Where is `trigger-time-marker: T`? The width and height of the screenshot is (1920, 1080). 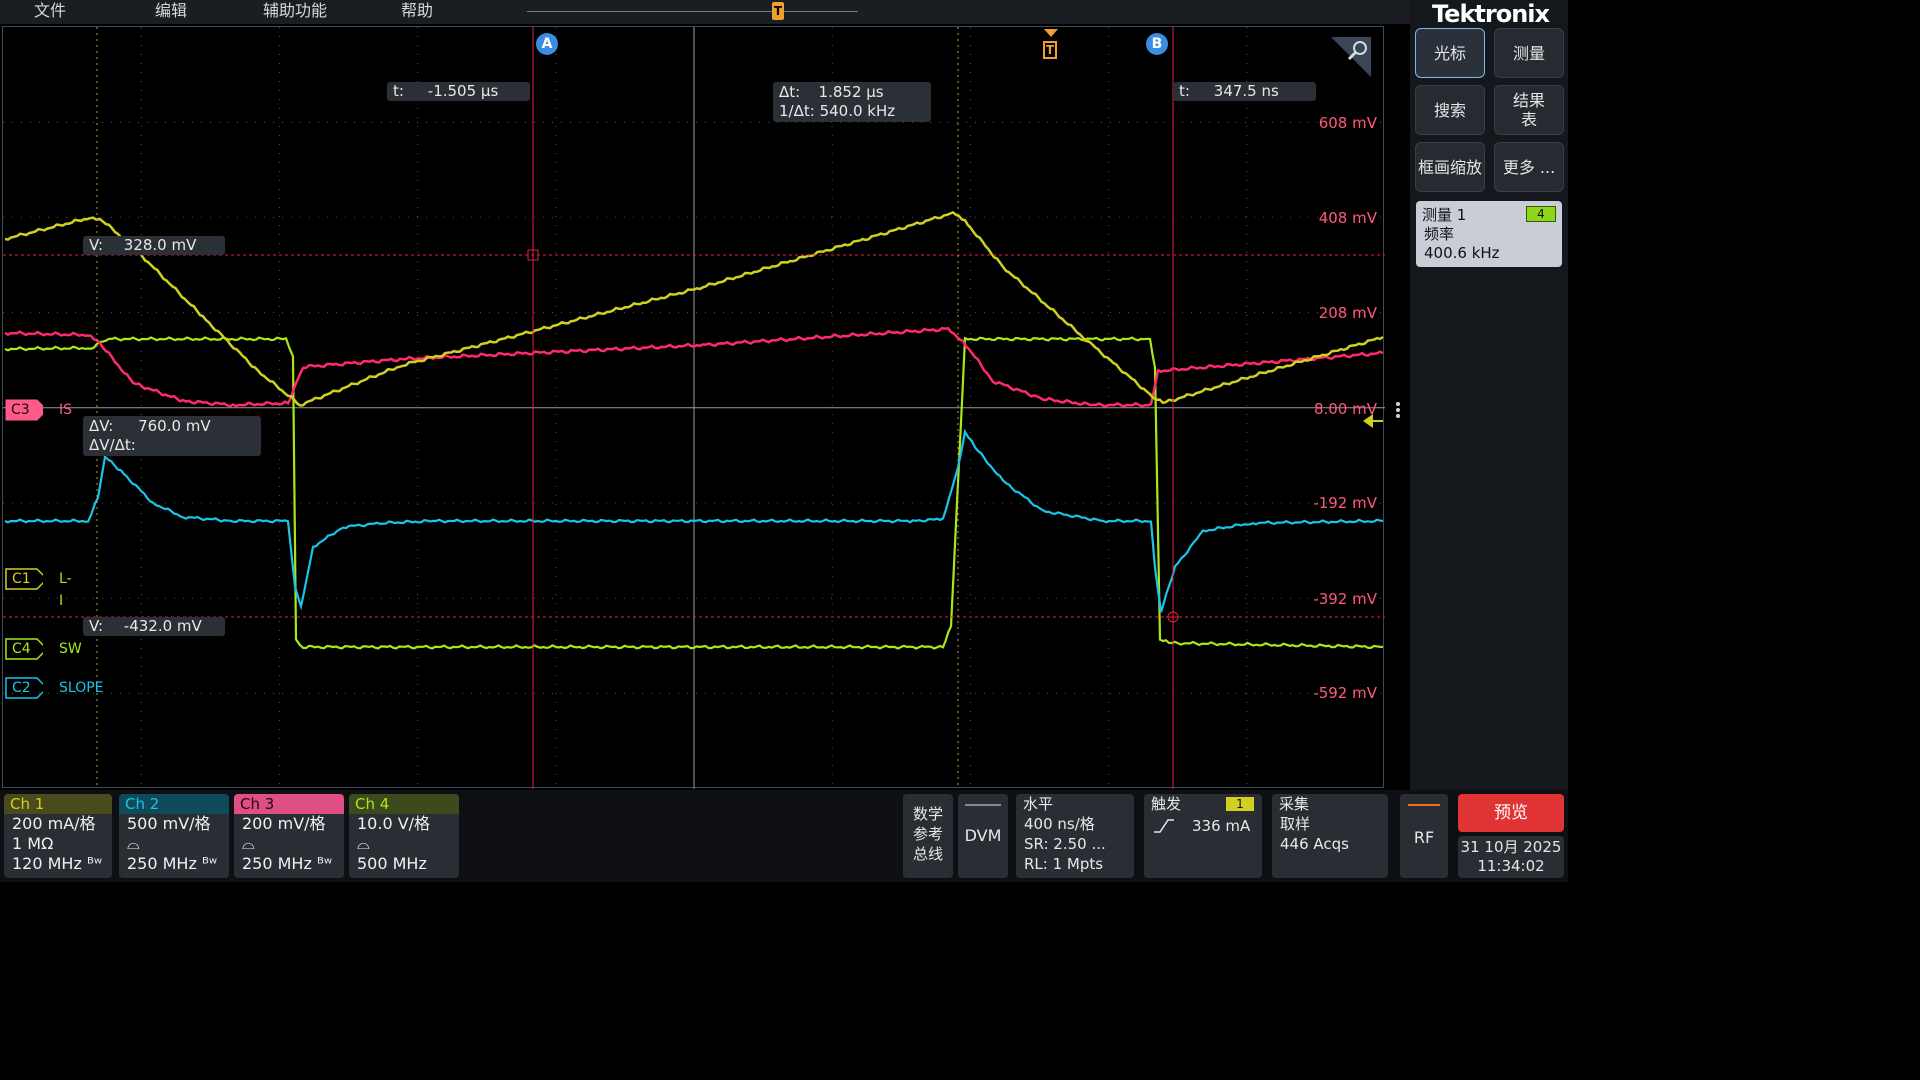 trigger-time-marker: T is located at coordinates (1051, 47).